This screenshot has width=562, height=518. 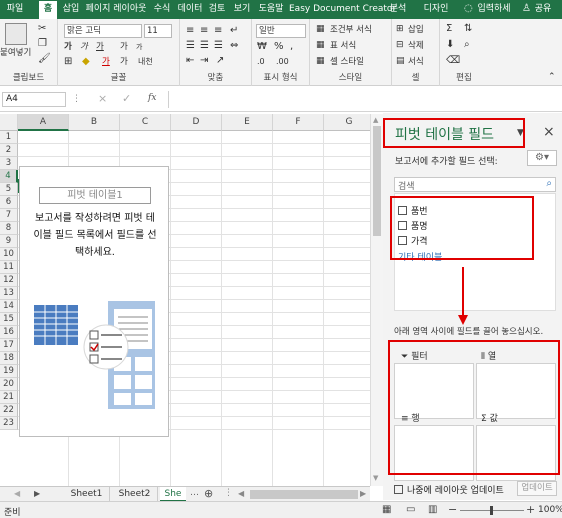 What do you see at coordinates (351, 30) in the screenshot?
I see `conditional-format-button: 조건부 서식` at bounding box center [351, 30].